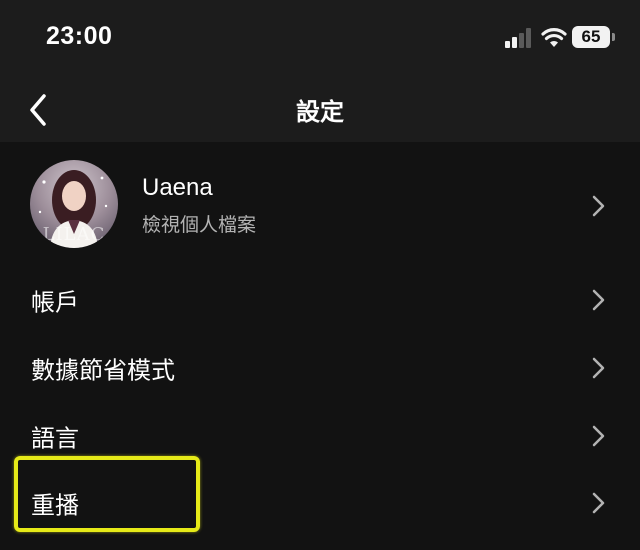 This screenshot has width=640, height=550. What do you see at coordinates (320, 436) in the screenshot?
I see `settings-item-language: 語言` at bounding box center [320, 436].